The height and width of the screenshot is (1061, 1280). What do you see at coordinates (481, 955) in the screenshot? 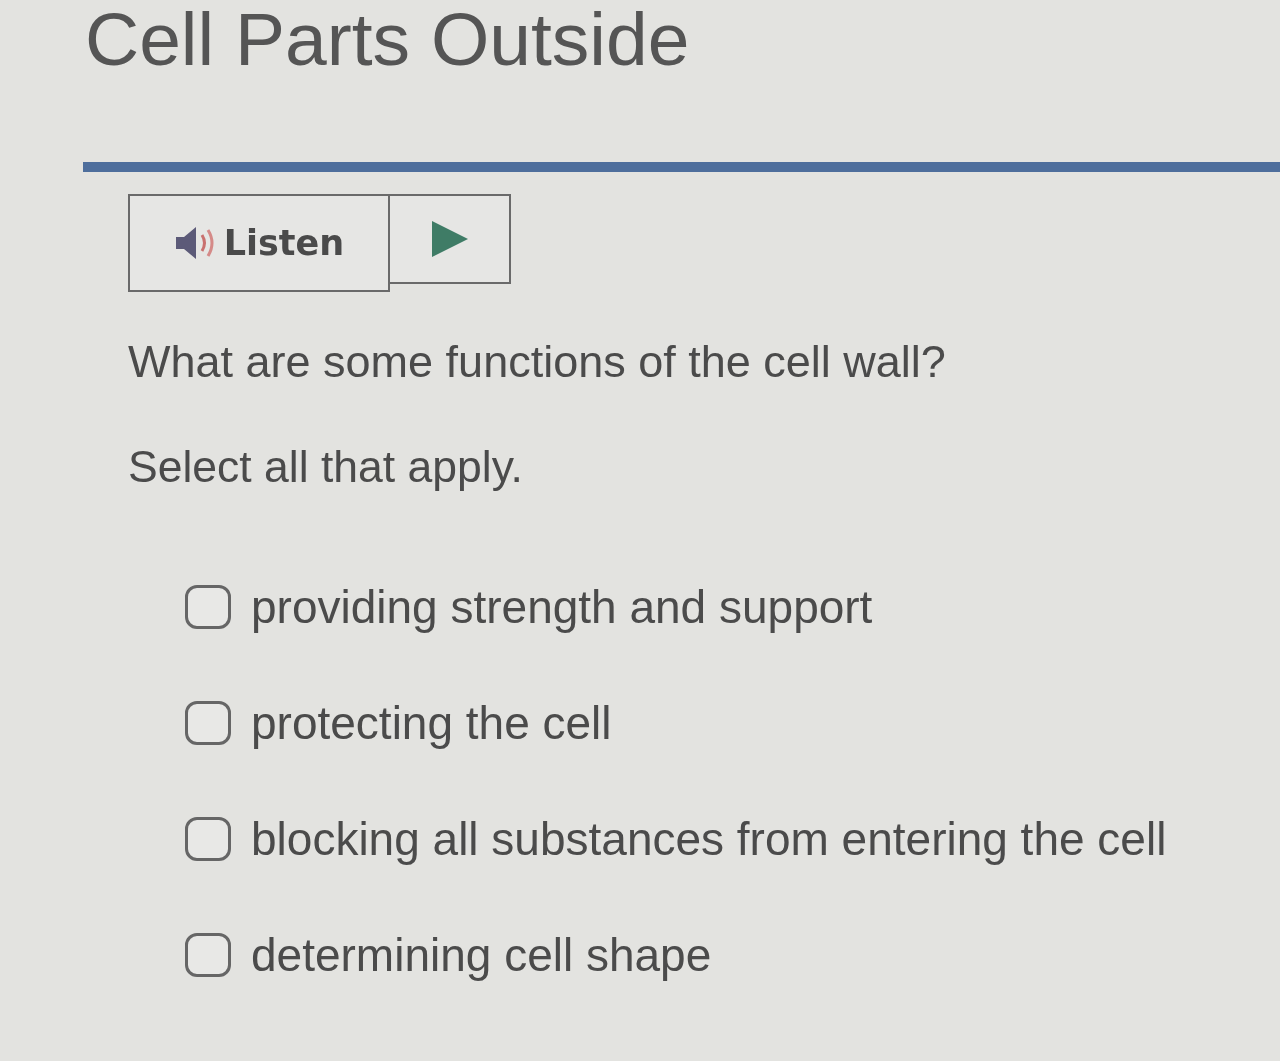
I see `option-label: determining cell shape` at bounding box center [481, 955].